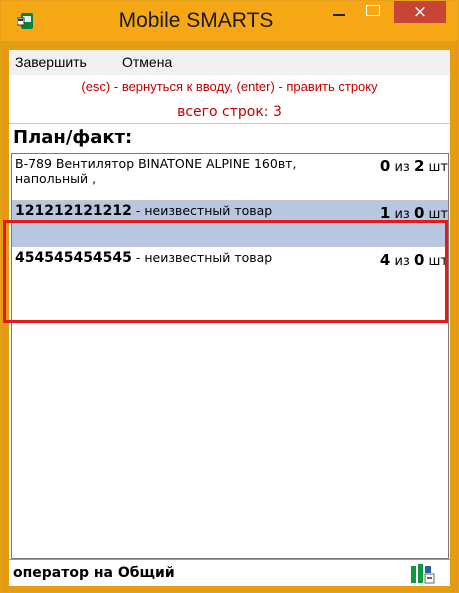  I want to click on item-desc: - неизвестный товар, so click(202, 210).